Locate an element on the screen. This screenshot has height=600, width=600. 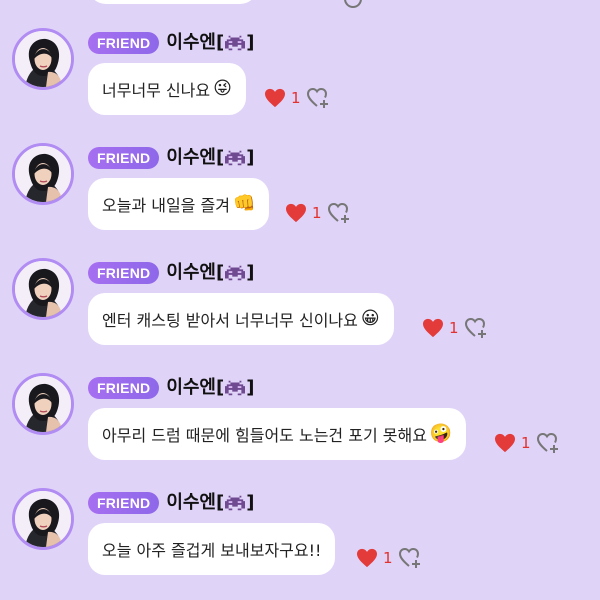
message-text: 아무리 드럼 때문에 힘들어도 노는건 포기 못해요 is located at coordinates (264, 435).